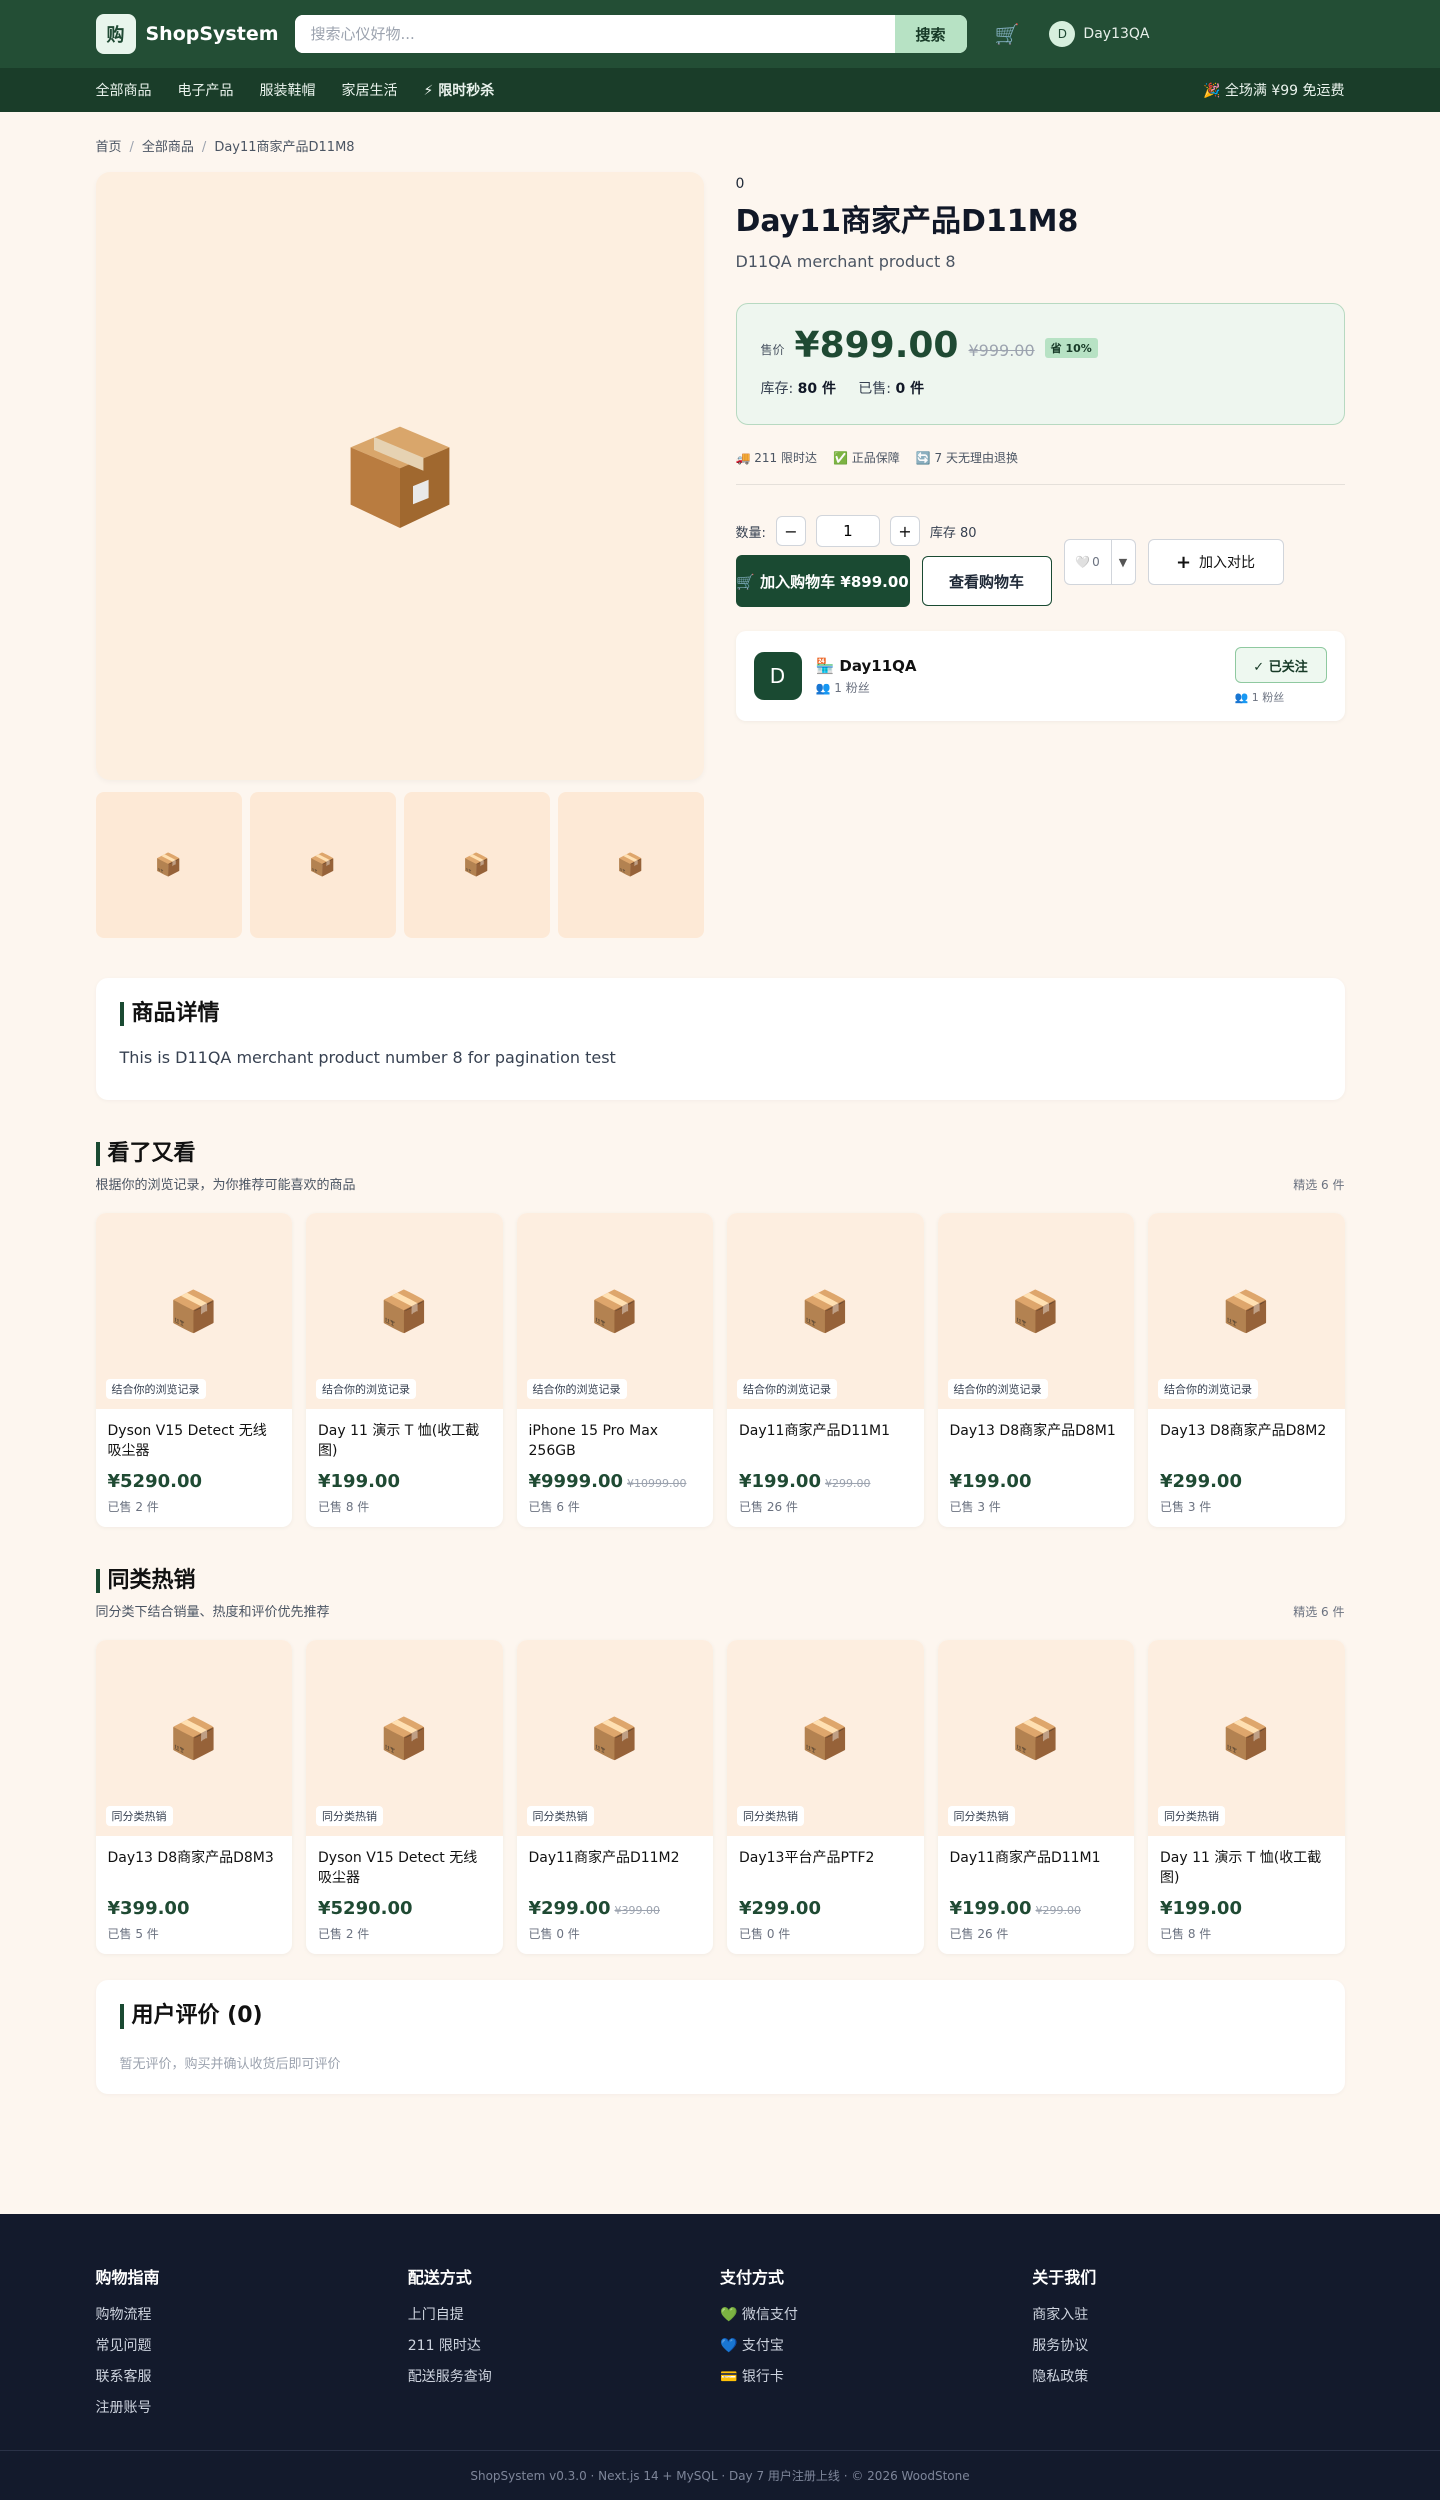  What do you see at coordinates (252, 2314) in the screenshot?
I see `footer-link: 购物流程` at bounding box center [252, 2314].